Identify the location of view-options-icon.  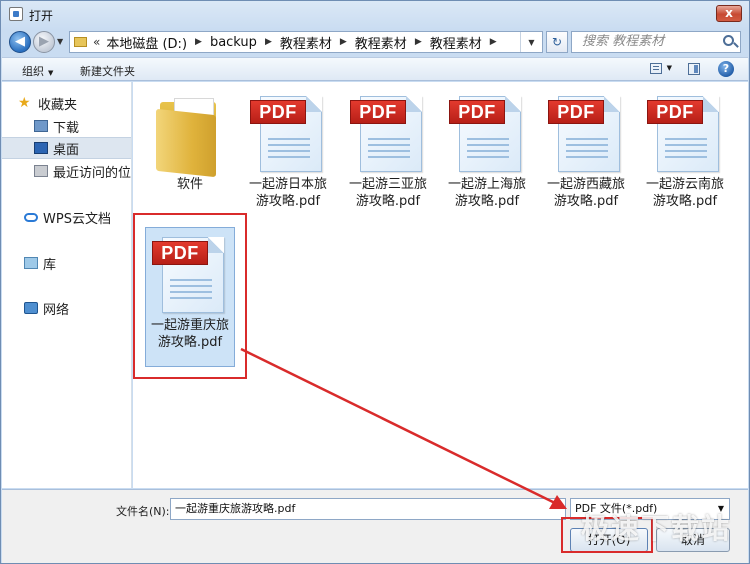
(656, 68).